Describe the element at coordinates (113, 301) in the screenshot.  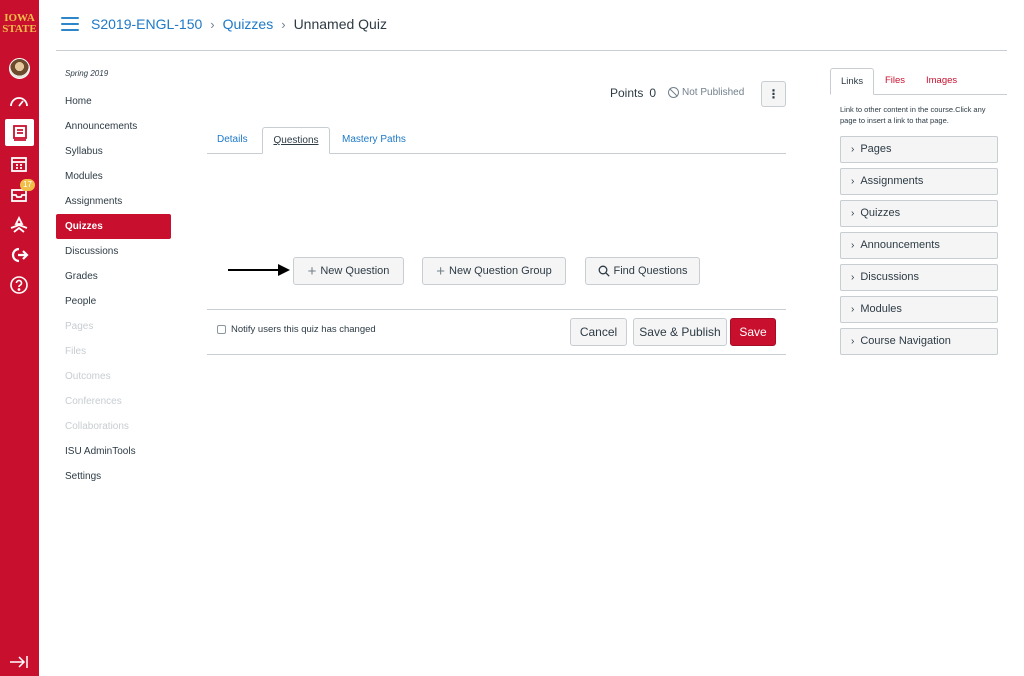
I see `course-nav-item-people: People` at that location.